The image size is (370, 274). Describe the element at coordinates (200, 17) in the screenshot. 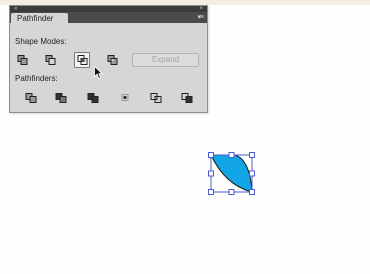

I see `panel-menu-icon: ▾≡` at that location.